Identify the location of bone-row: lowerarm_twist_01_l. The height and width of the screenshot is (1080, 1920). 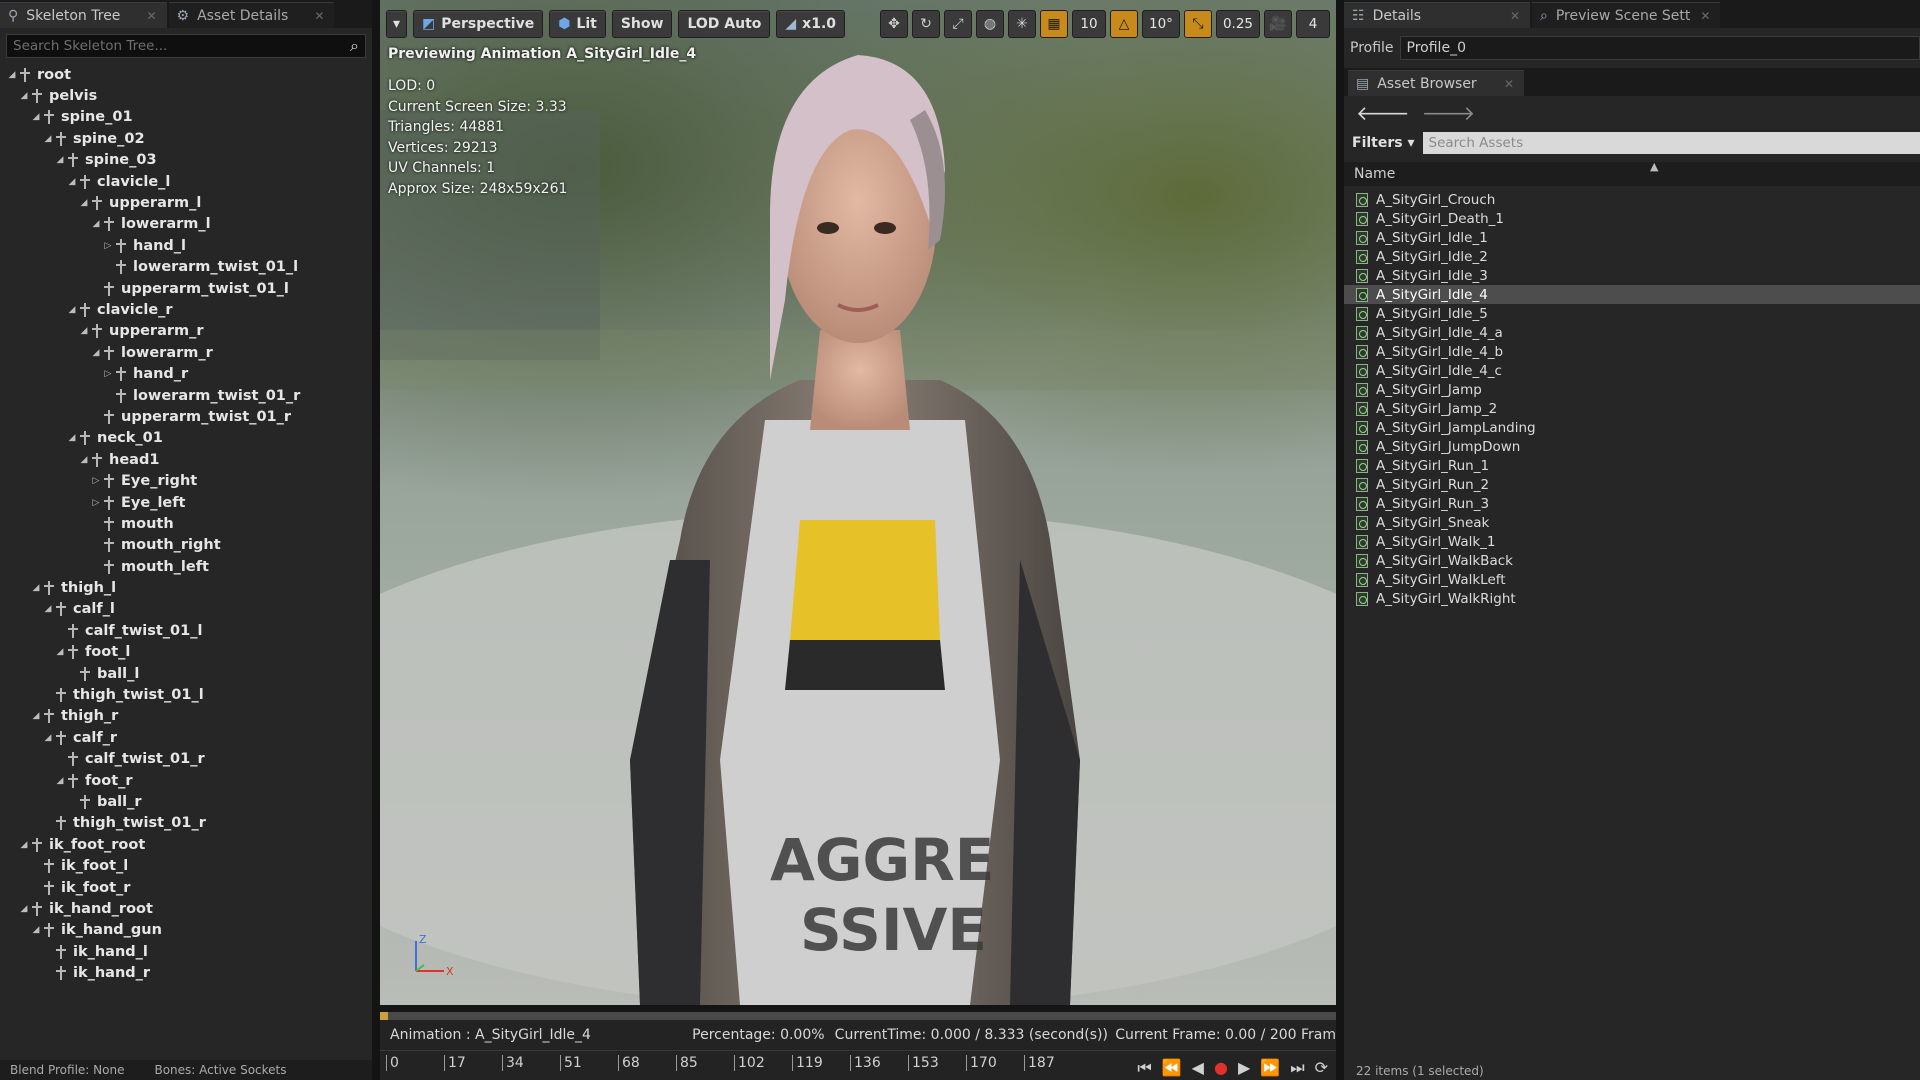
(186, 267).